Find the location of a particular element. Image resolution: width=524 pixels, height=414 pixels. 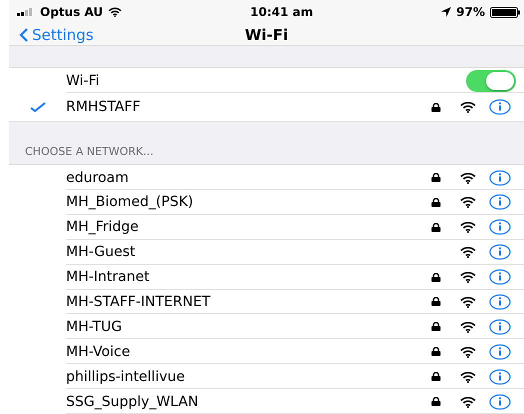

wifi-toggle is located at coordinates (491, 81).